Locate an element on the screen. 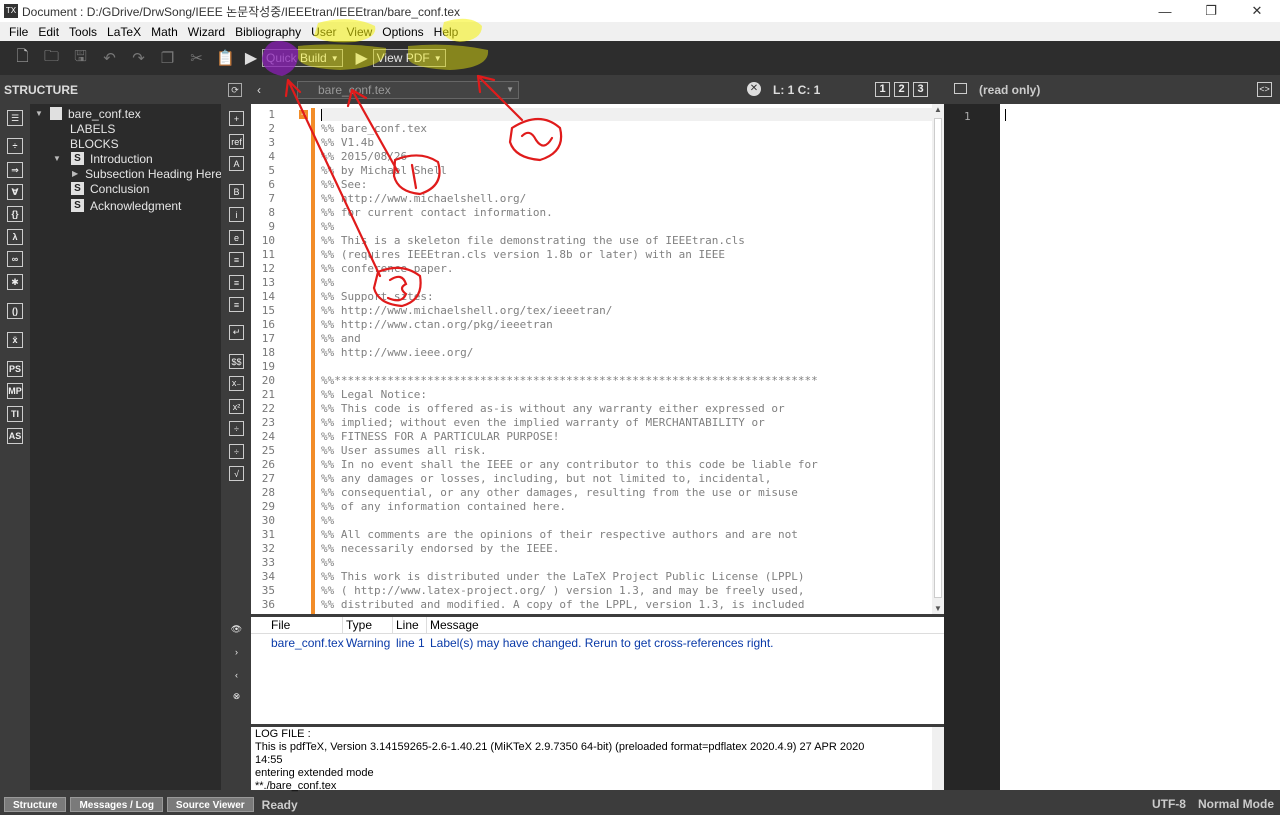 This screenshot has width=1280, height=815. document-tab-combo: bare_conf.tex ▼ is located at coordinates (408, 90).